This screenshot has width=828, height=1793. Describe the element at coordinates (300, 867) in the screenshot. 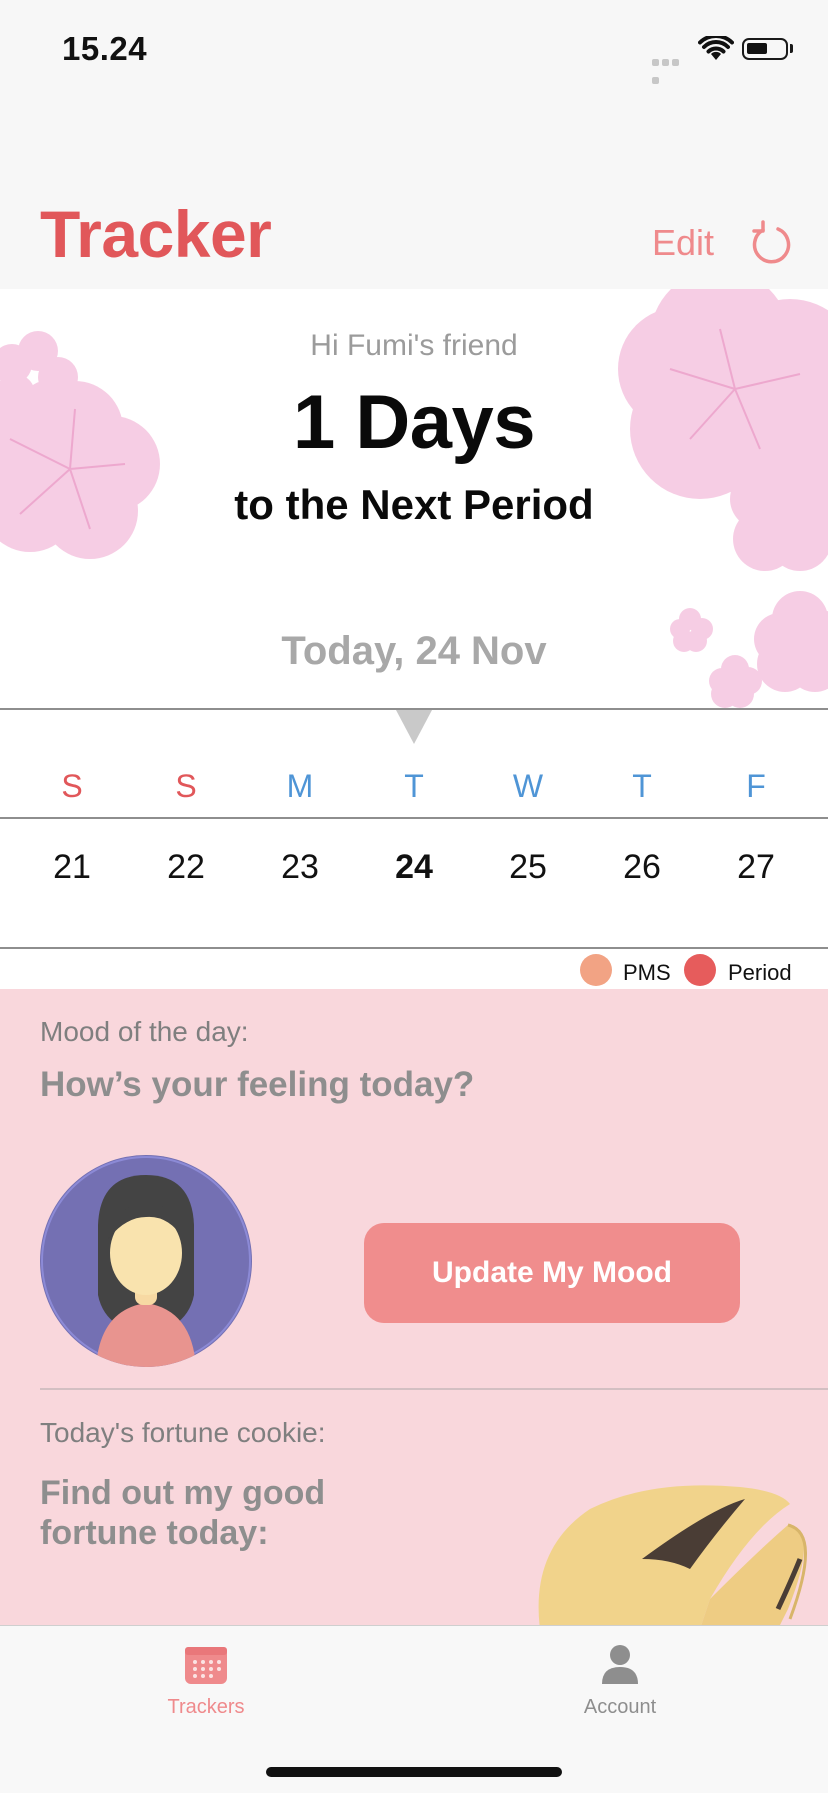

I see `date-cell: 23` at that location.